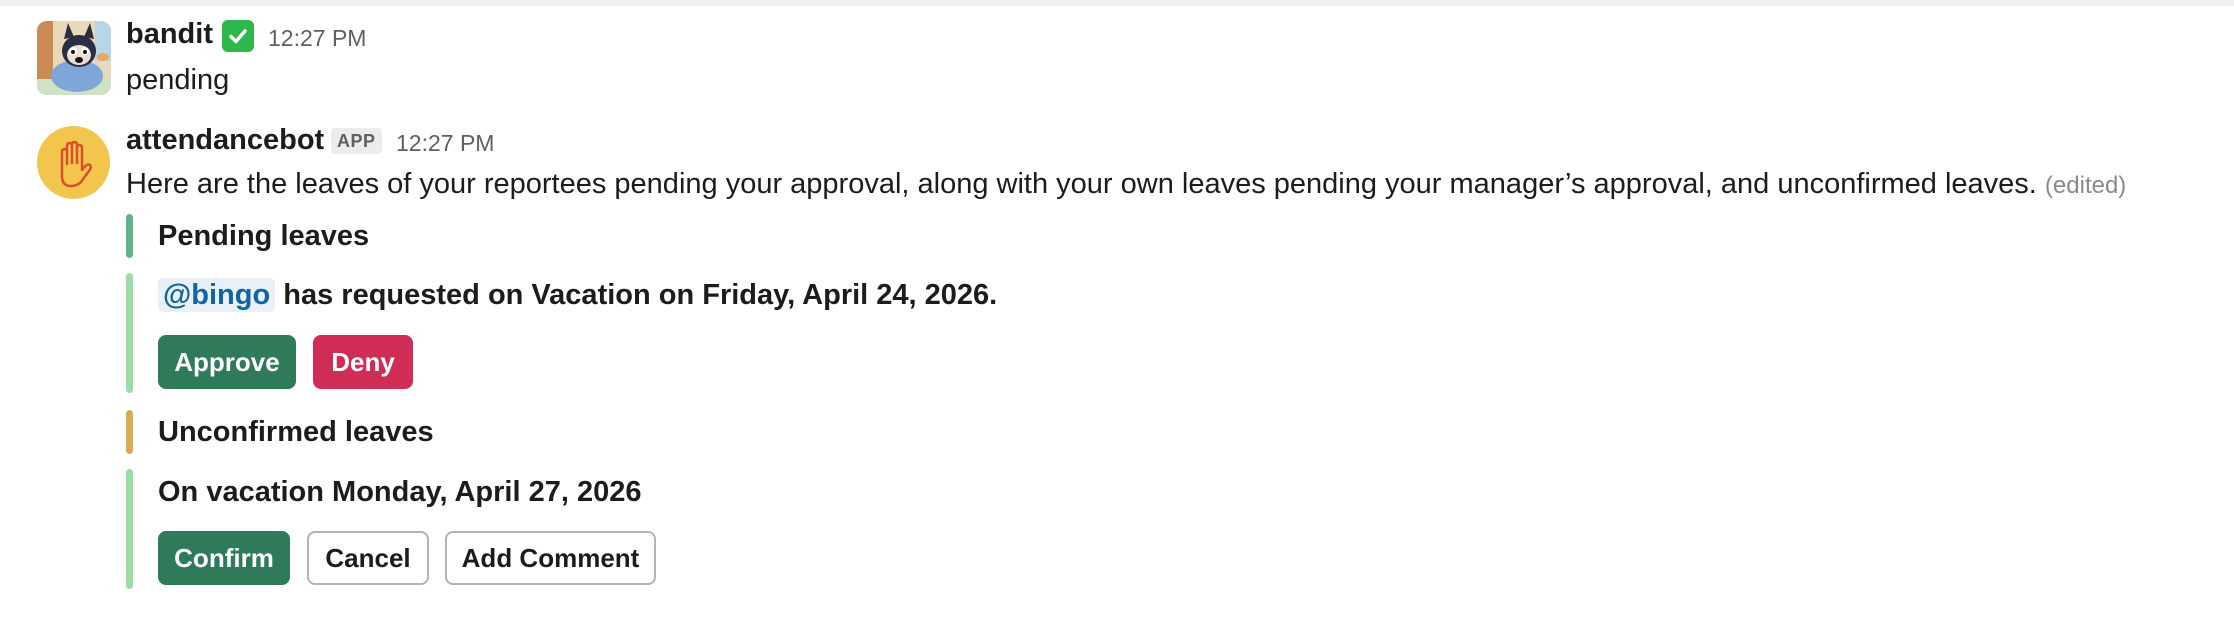 This screenshot has height=622, width=2234. Describe the element at coordinates (74, 58) in the screenshot. I see `avatar-bandit` at that location.